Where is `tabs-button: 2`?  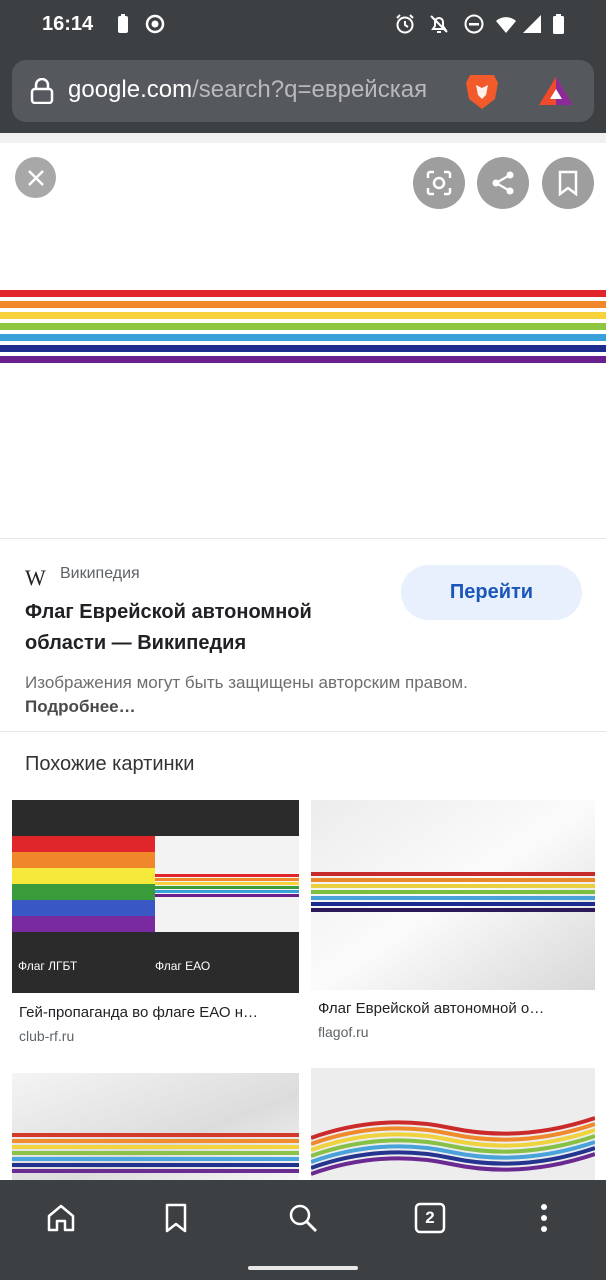
tabs-button: 2 is located at coordinates (430, 1218).